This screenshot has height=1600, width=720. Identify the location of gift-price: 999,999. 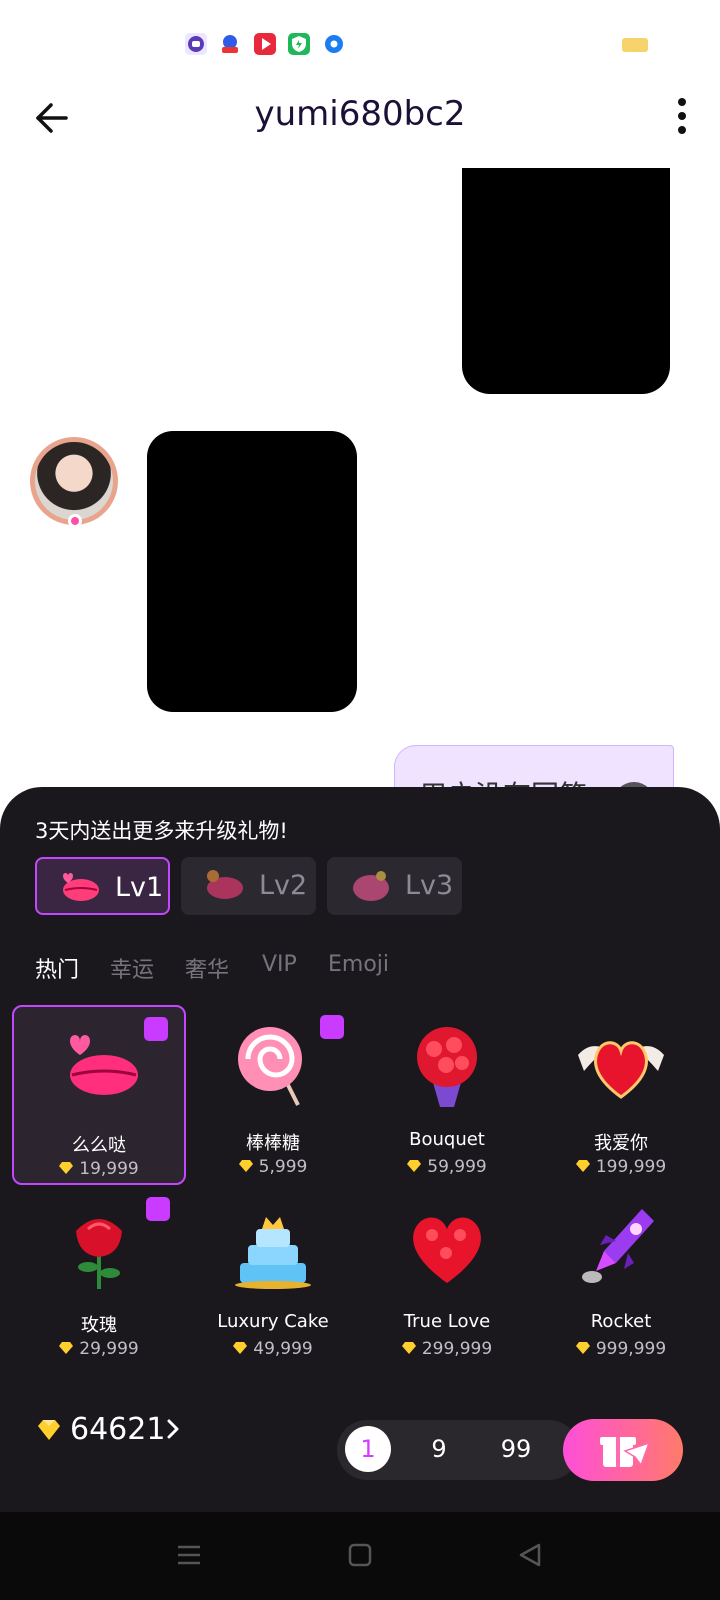
(621, 1349).